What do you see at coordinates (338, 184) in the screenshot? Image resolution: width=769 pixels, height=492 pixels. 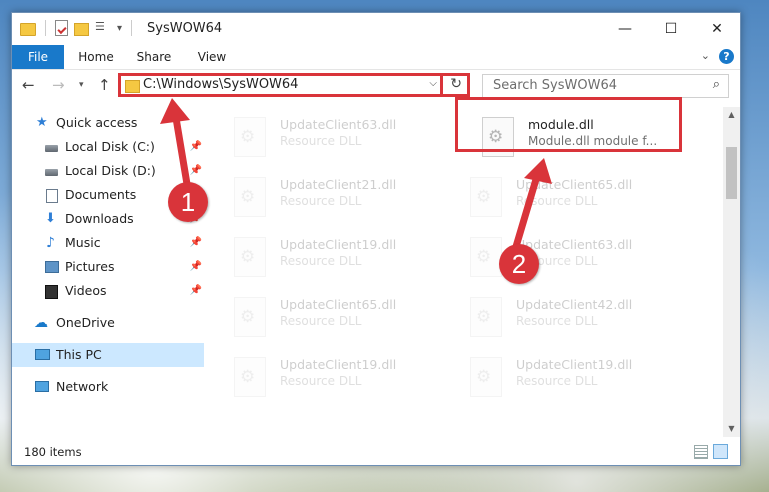 I see `file-name: UpdateClient21.dll` at bounding box center [338, 184].